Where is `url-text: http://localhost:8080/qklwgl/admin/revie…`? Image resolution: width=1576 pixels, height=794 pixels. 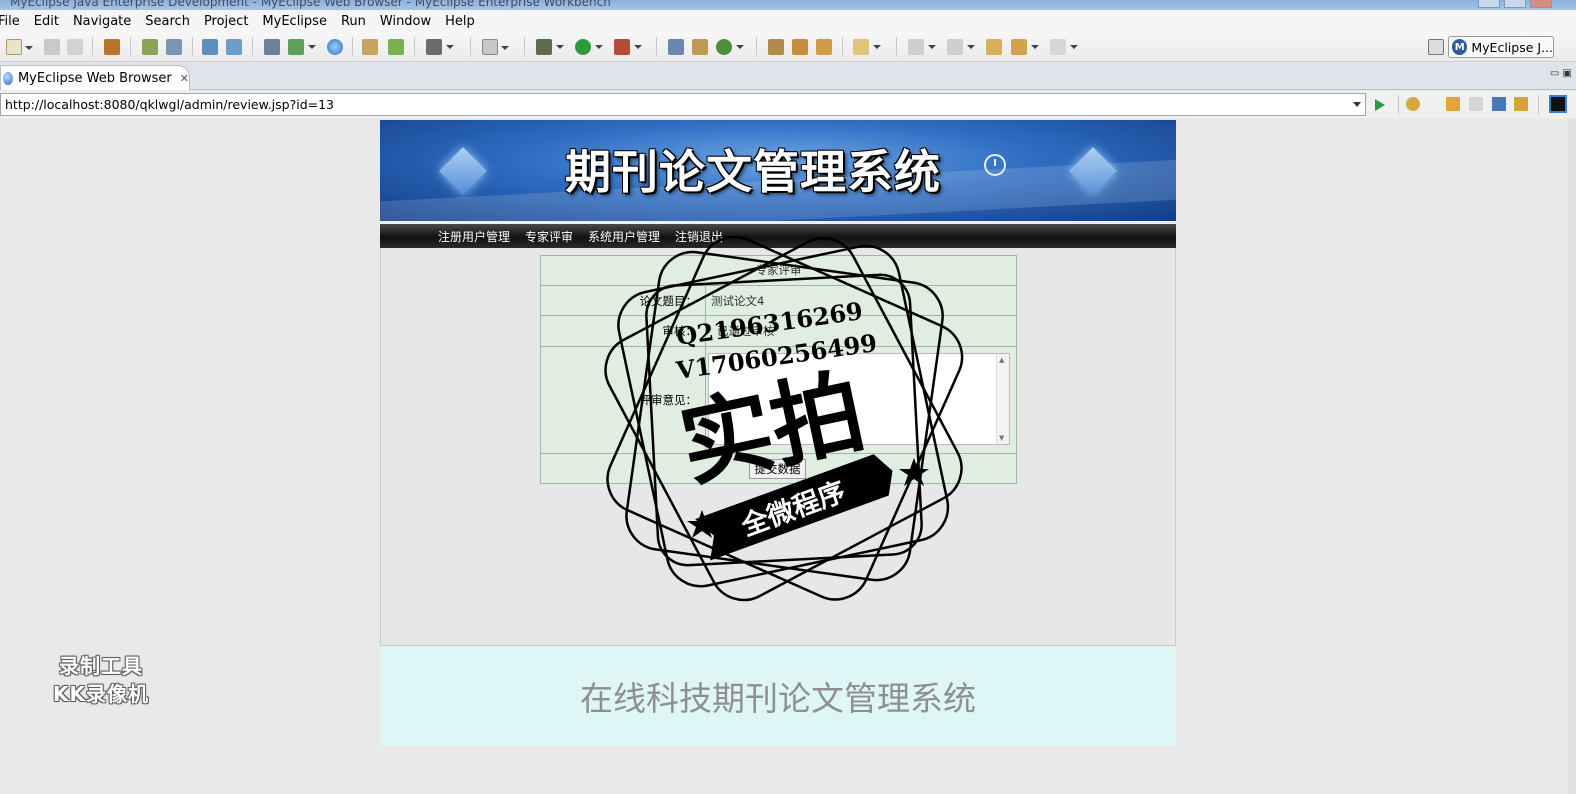 url-text: http://localhost:8080/qklwgl/admin/revie… is located at coordinates (170, 104).